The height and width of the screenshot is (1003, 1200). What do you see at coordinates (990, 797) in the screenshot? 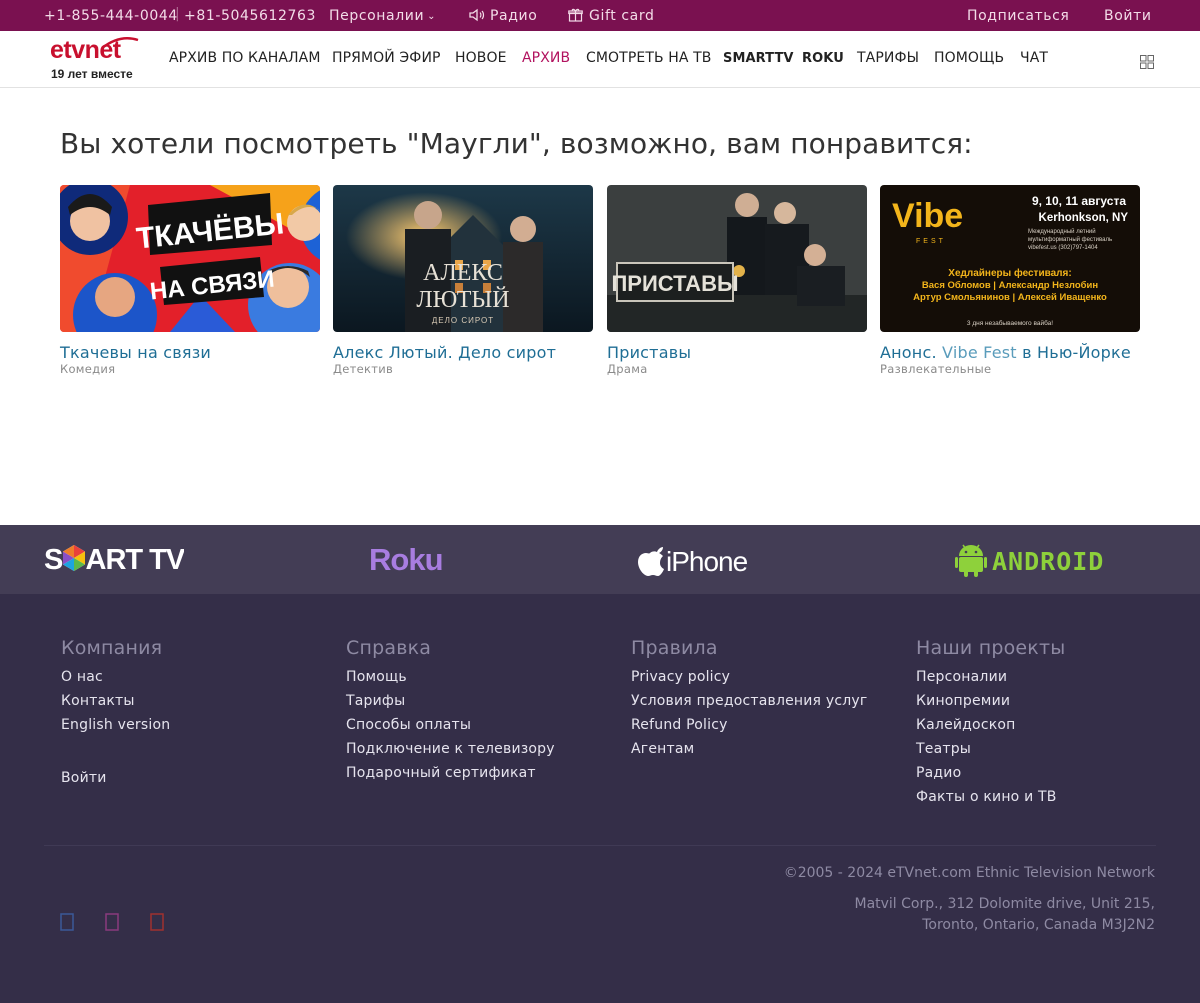
I see `footer-link-facts: Факты о кино и ТВ` at bounding box center [990, 797].